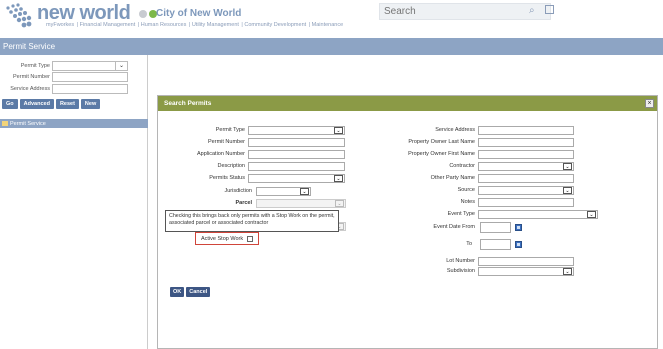 The image size is (663, 349). What do you see at coordinates (461, 214) in the screenshot?
I see `event-type-label: Event Type` at bounding box center [461, 214].